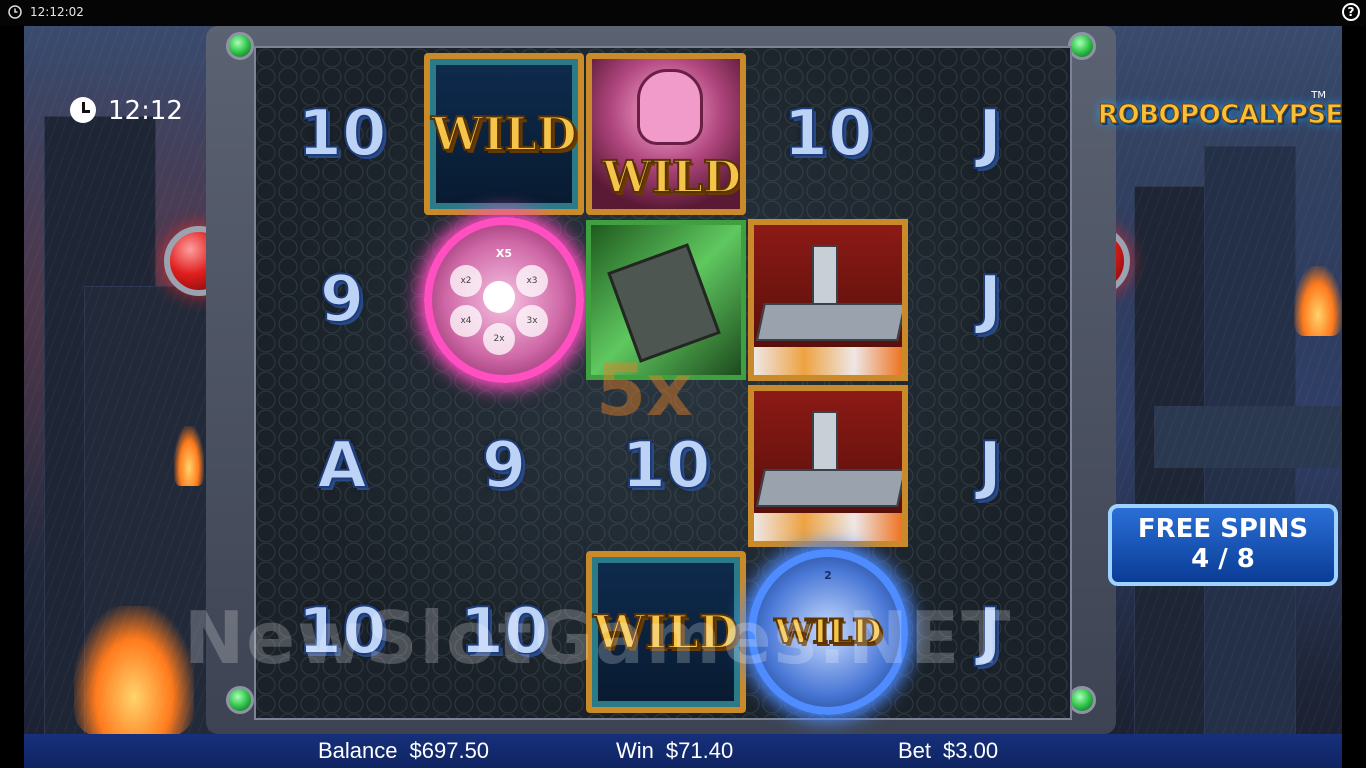 This screenshot has height=768, width=1366. Describe the element at coordinates (358, 750) in the screenshot. I see `balance-label: Balance` at that location.